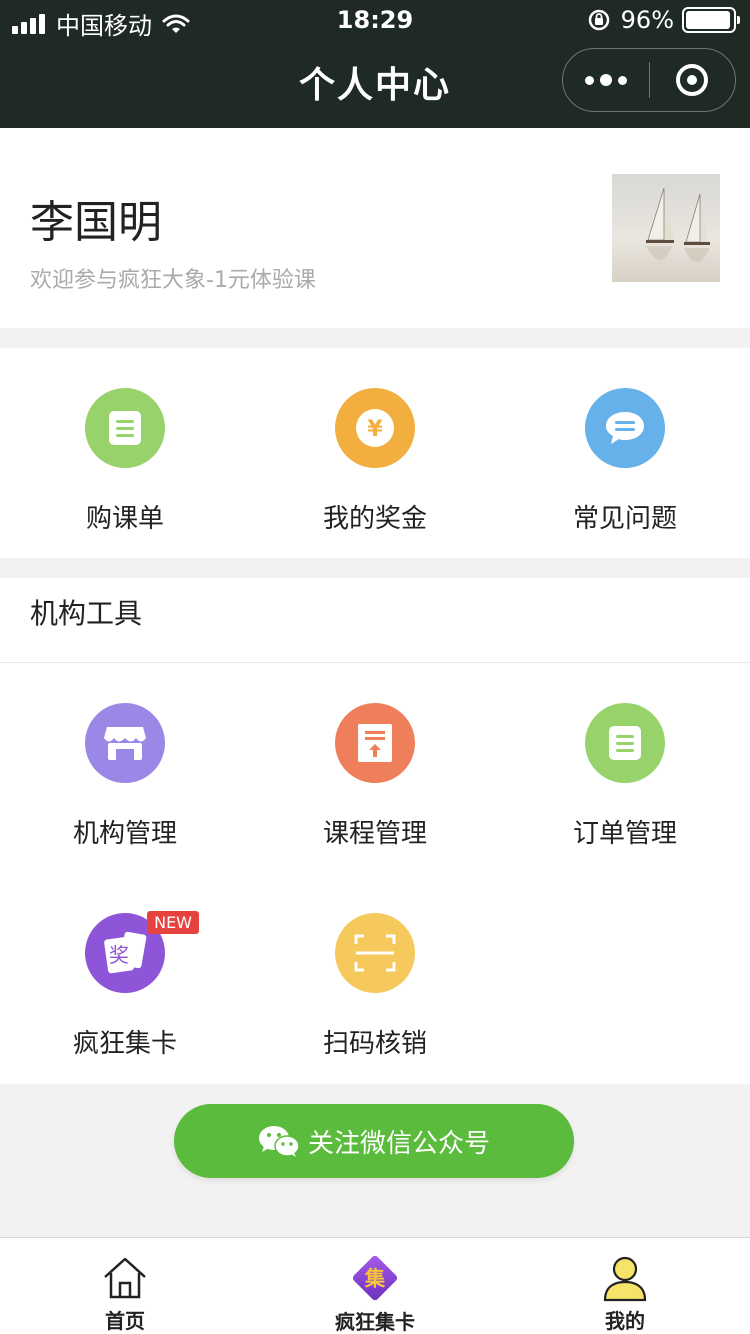 This screenshot has height=1334, width=750. I want to click on tool-course-management: 课程管理, so click(375, 768).